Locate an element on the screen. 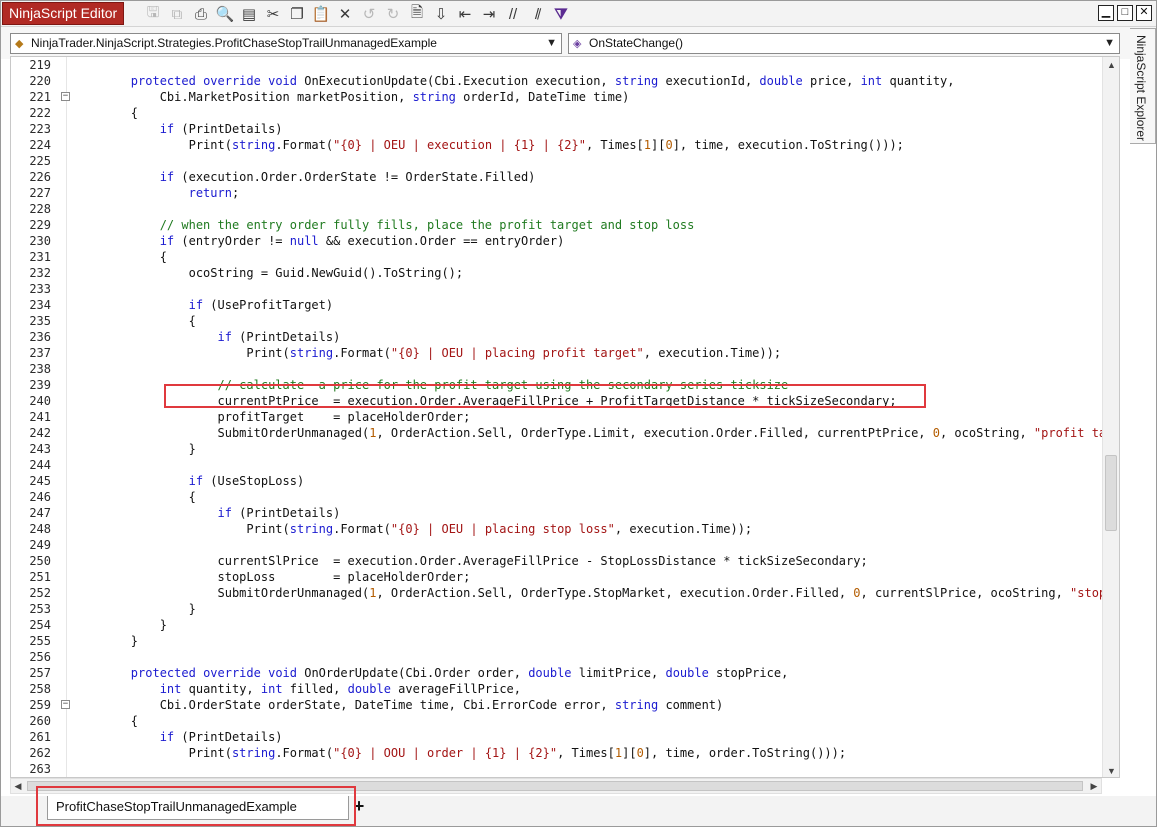 The height and width of the screenshot is (827, 1157). scroll-down-icon: ▼ is located at coordinates (1111, 770).